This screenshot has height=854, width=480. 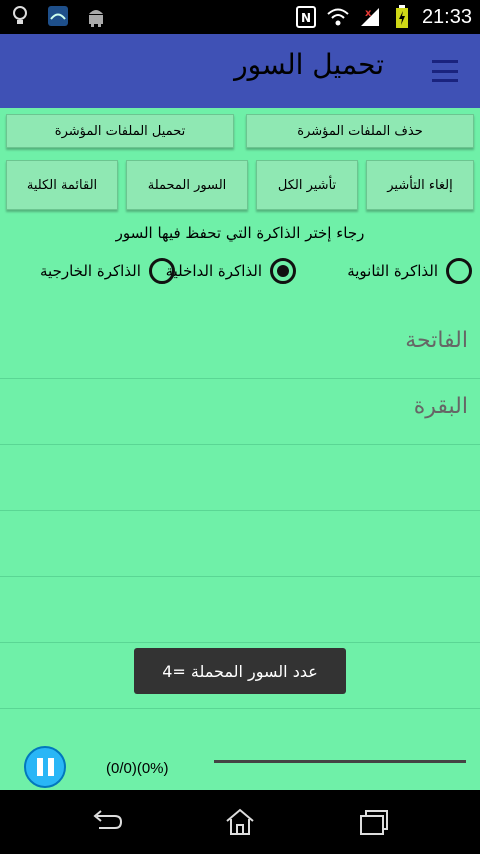 I want to click on nav-bar, so click(x=240, y=822).